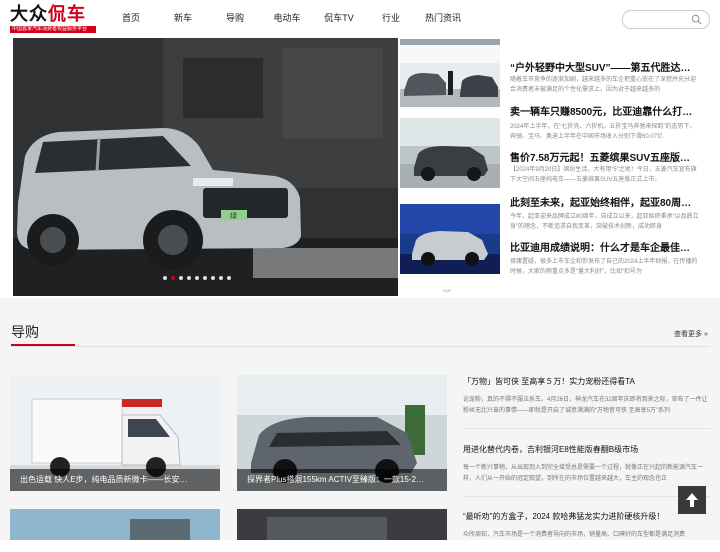  I want to click on news-title: 用进化替代内卷，吉利银河E8性能版春翻B级市场, so click(586, 449).